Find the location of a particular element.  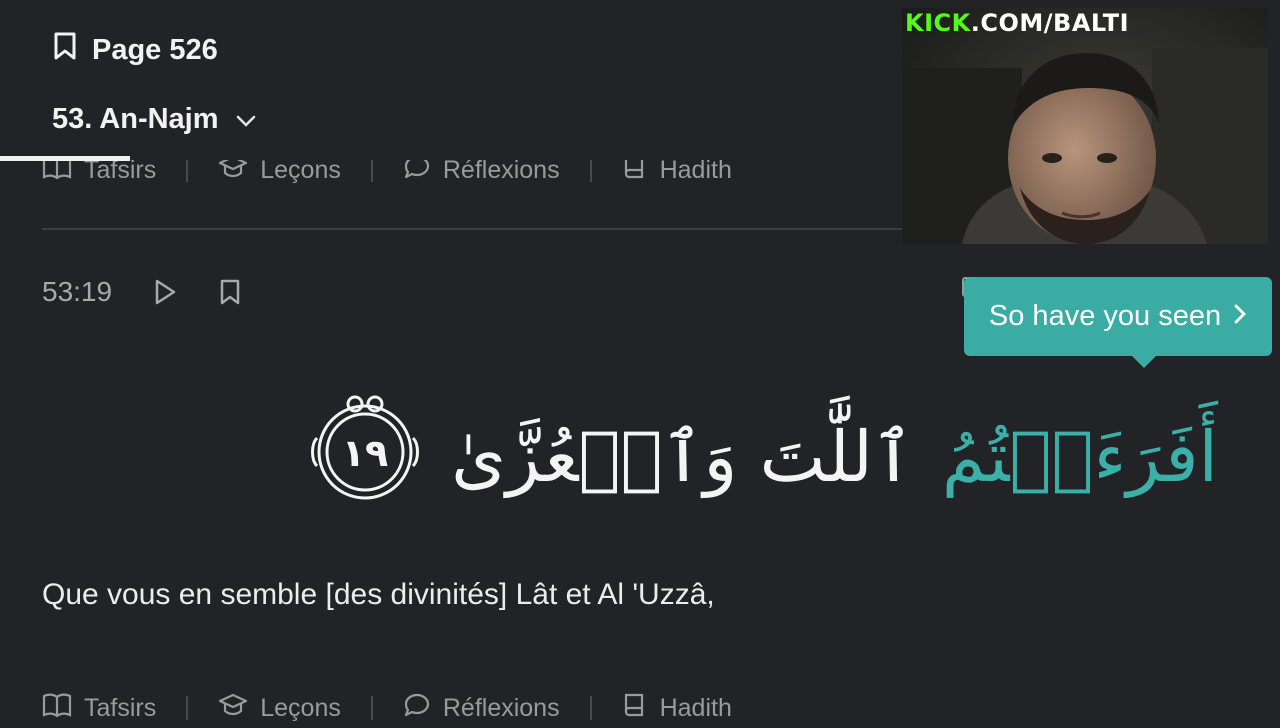

reflexions-label: Réflexions is located at coordinates (501, 707).